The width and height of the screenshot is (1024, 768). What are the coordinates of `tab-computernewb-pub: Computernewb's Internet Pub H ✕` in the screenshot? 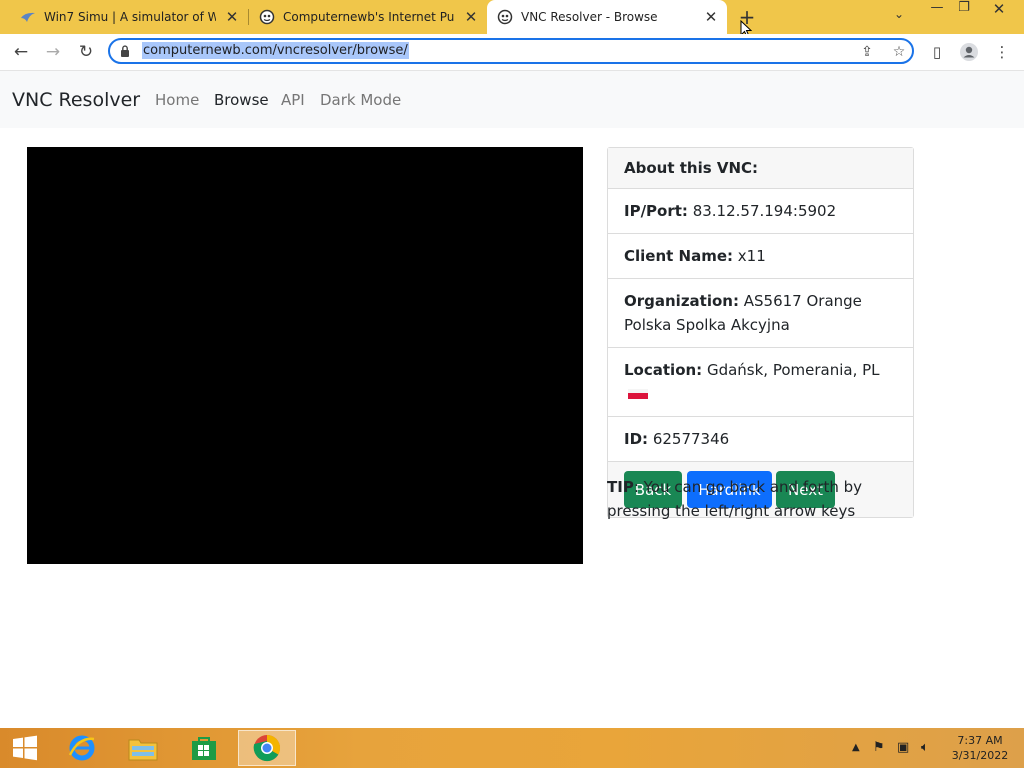 It's located at (368, 17).